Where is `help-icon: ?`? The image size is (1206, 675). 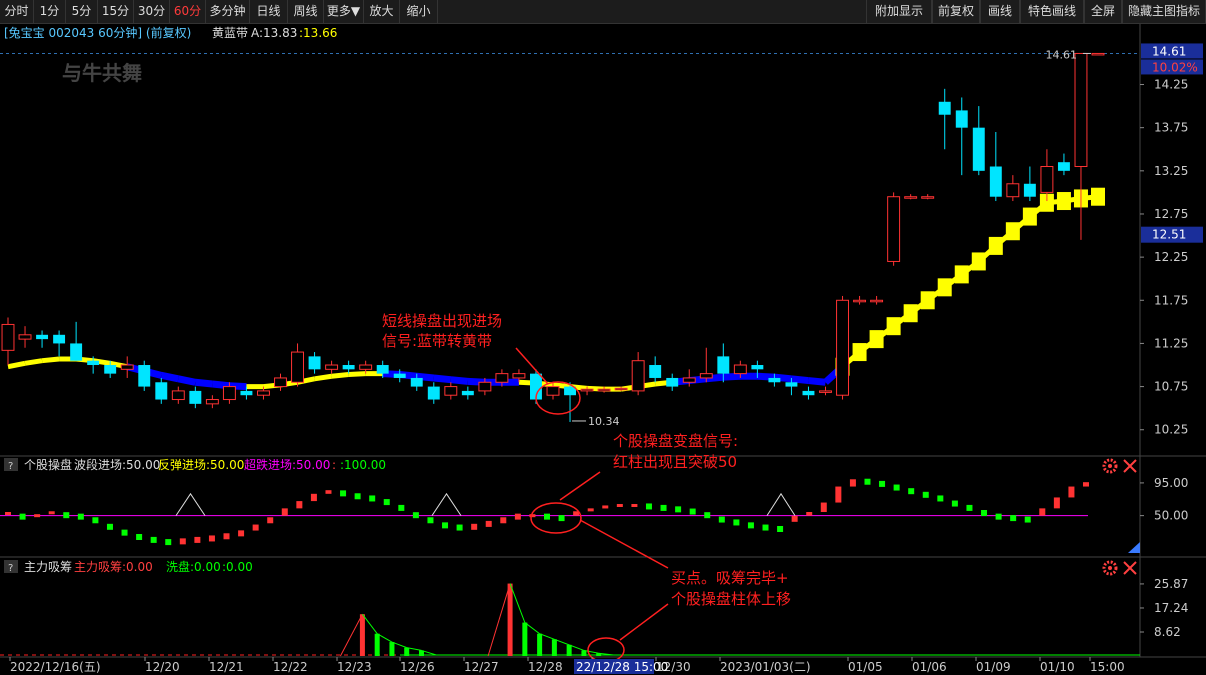 help-icon: ? is located at coordinates (10, 568).